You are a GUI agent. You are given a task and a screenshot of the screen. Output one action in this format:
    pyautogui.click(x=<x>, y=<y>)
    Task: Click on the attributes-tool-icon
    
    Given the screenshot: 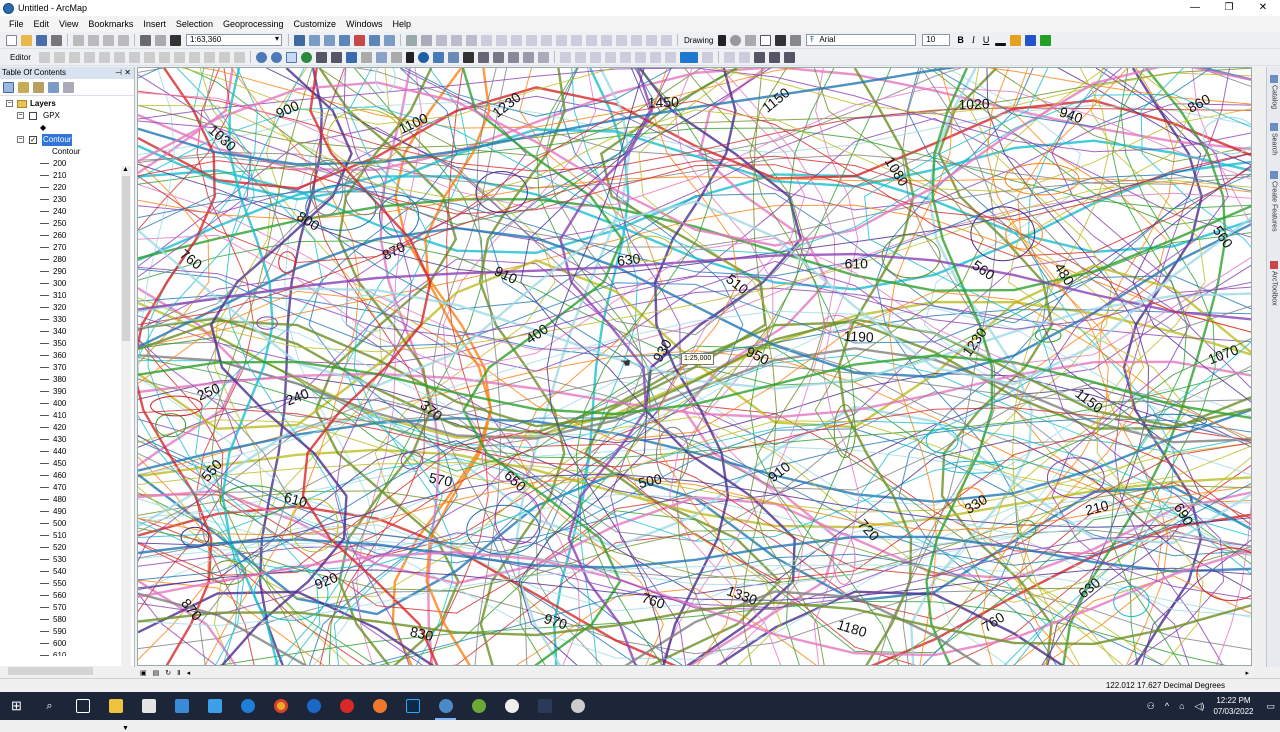 What is the action you would take?
    pyautogui.click(x=209, y=57)
    